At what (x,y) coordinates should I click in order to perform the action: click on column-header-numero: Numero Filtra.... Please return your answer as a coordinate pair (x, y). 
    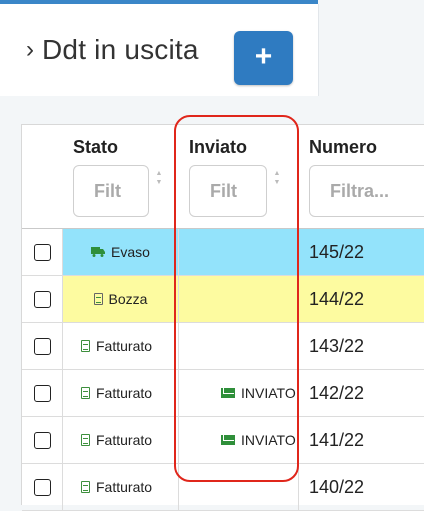
    Looking at the image, I should click on (361, 177).